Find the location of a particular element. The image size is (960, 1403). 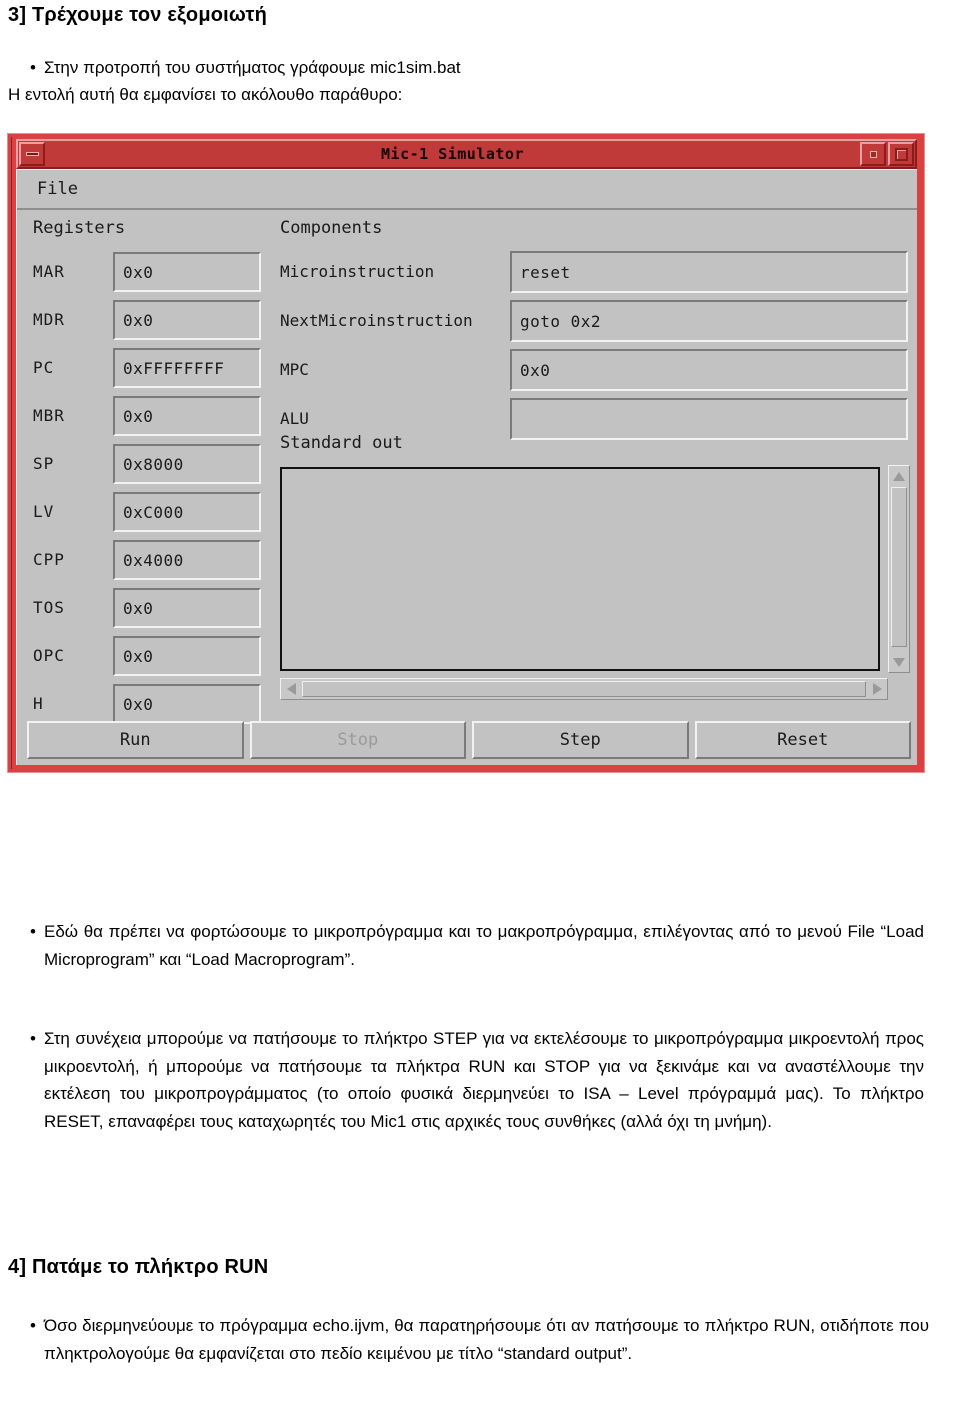

minimize-icon is located at coordinates (32, 154).